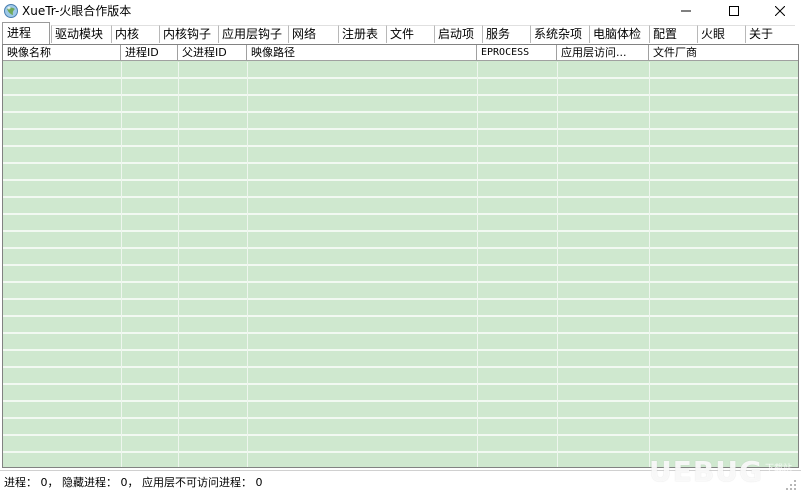 The height and width of the screenshot is (494, 801). I want to click on resize-grip-icon, so click(791, 485).